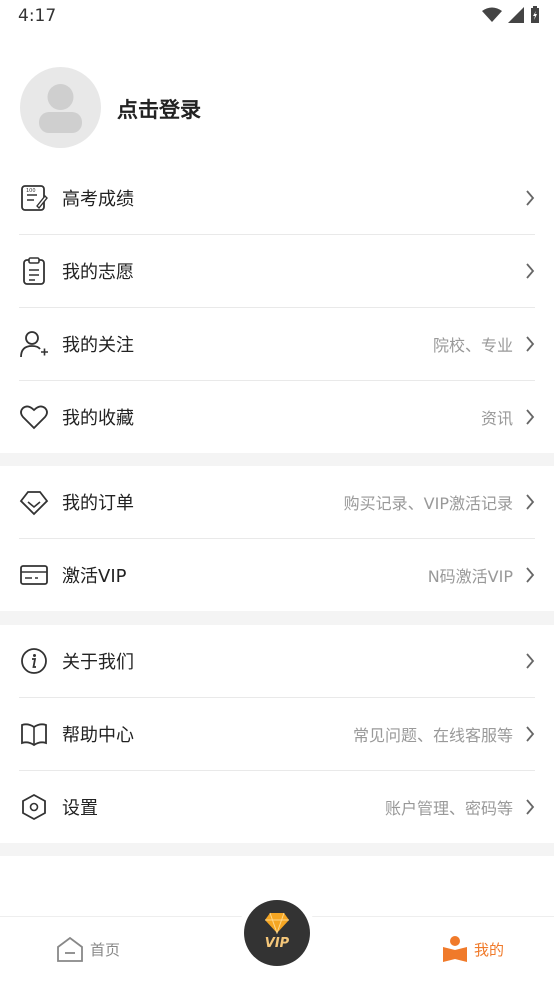 This screenshot has width=554, height=985. I want to click on signal-icon, so click(516, 15).